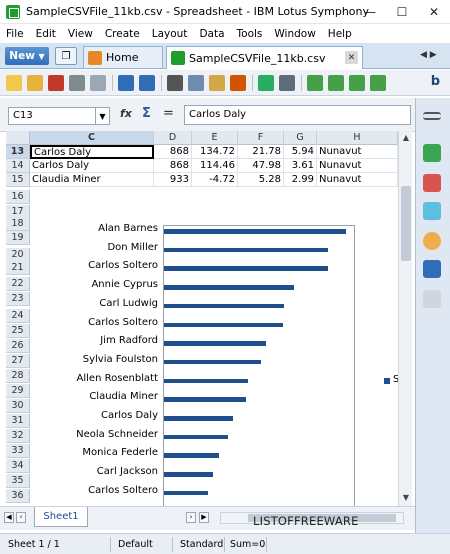  Describe the element at coordinates (126, 113) in the screenshot. I see `function-wizard-icon: fx` at that location.